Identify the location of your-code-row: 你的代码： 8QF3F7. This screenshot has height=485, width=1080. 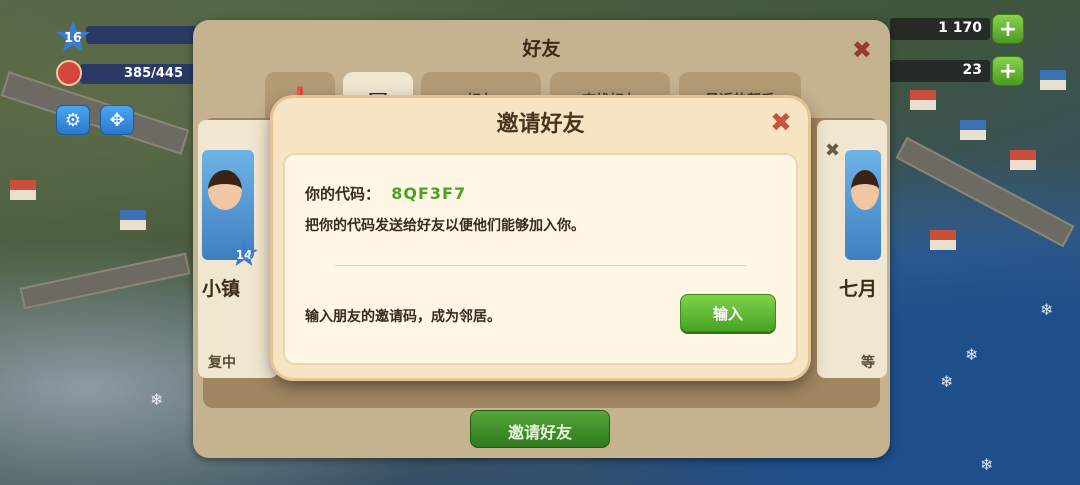
(385, 193).